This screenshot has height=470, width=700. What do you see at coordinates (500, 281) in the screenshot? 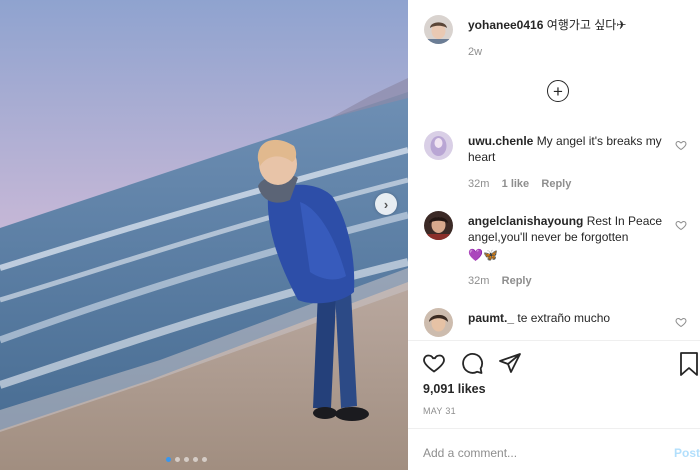
I see `comment-meta: 32m Reply` at bounding box center [500, 281].